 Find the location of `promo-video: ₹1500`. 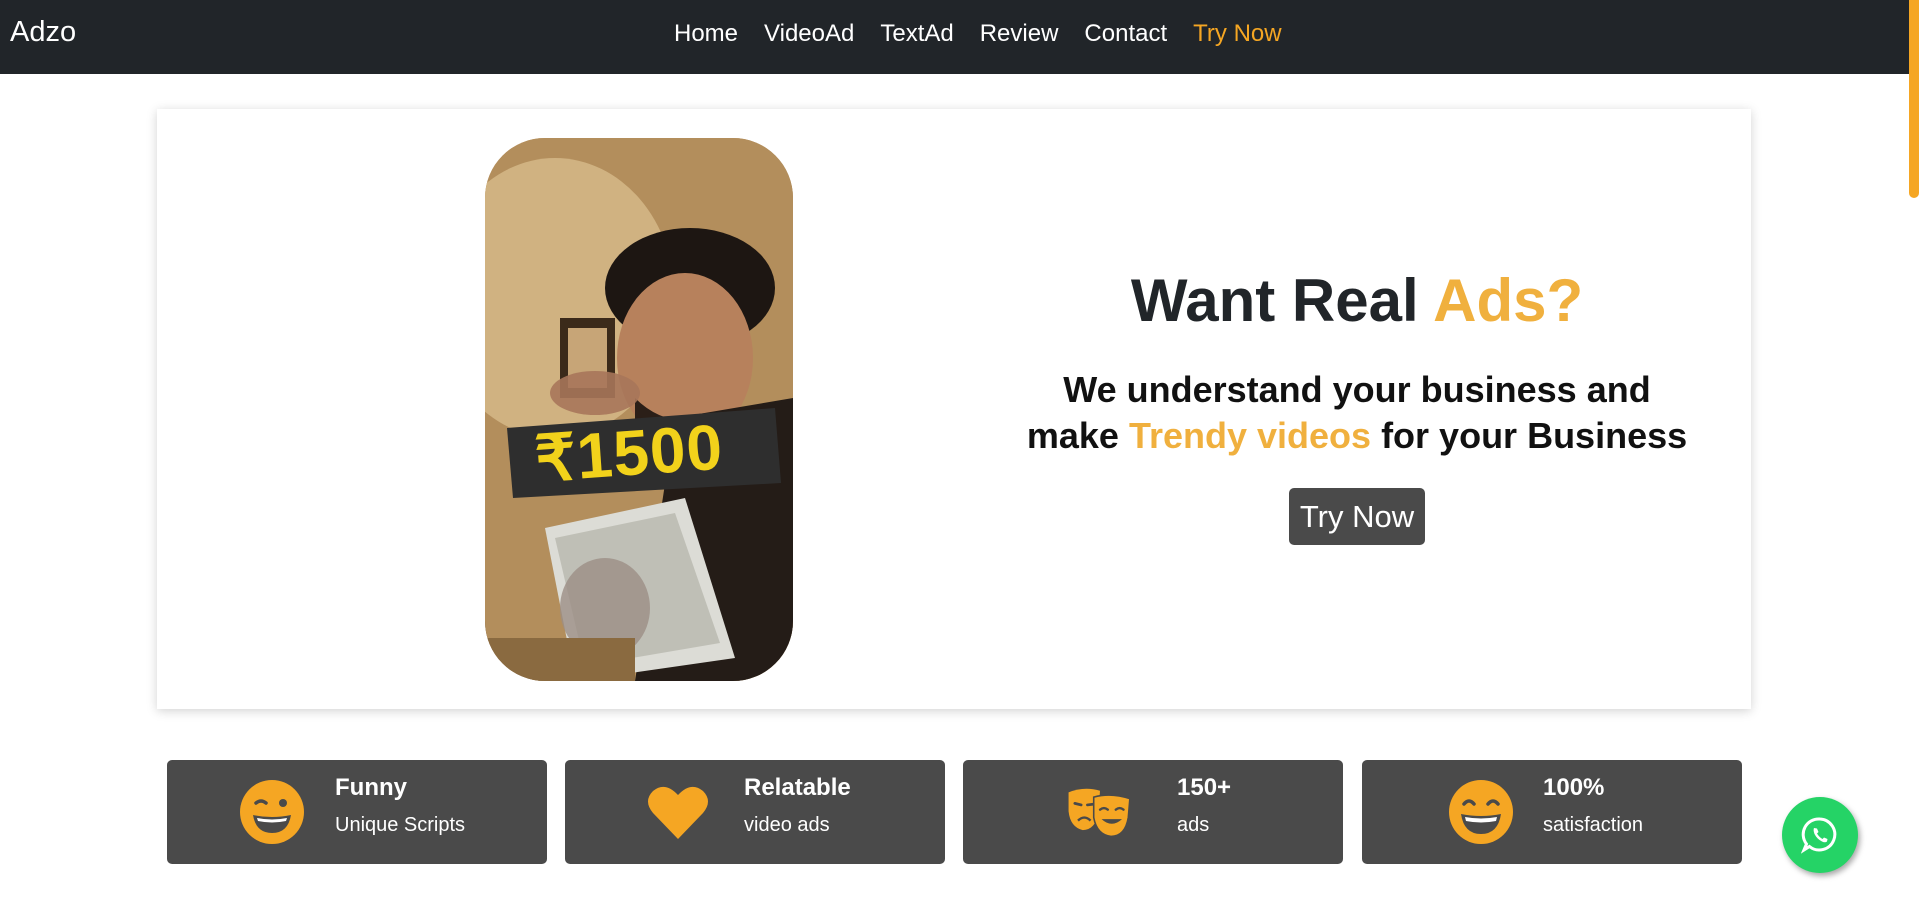

promo-video: ₹1500 is located at coordinates (639, 409).